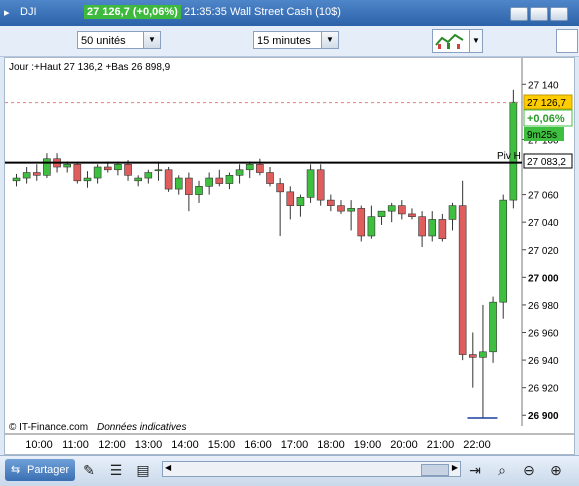  Describe the element at coordinates (142, 427) in the screenshot. I see `disclaimer-text: Données indicatives` at that location.